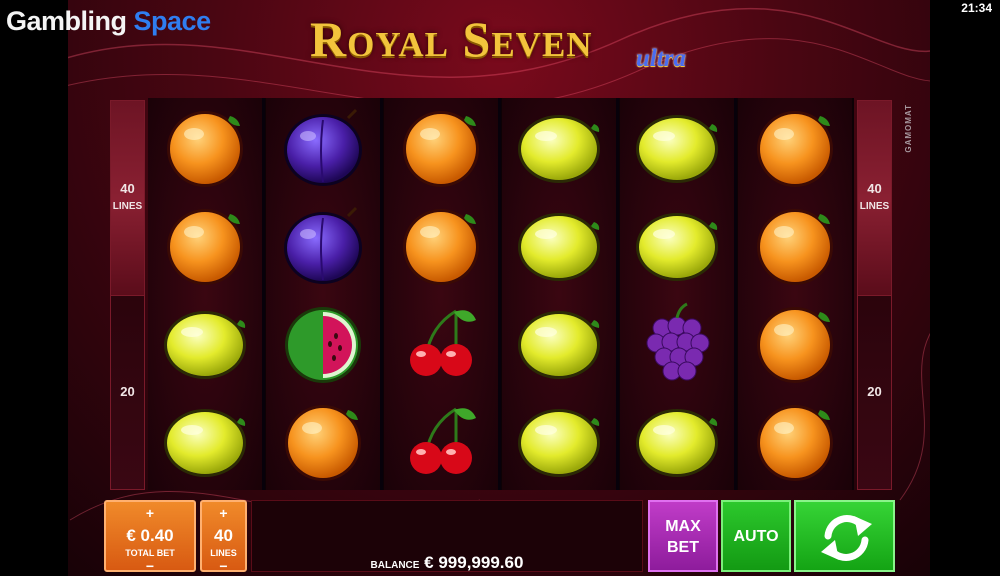 The height and width of the screenshot is (576, 1000). I want to click on brand-part-1: Gambling, so click(66, 21).